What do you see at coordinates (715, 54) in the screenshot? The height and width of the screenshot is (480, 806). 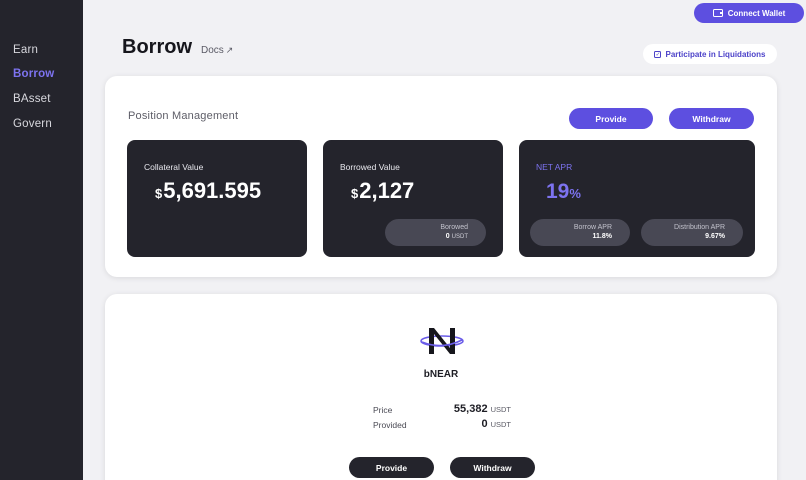 I see `liquidations-label: Participate in Liquidations` at bounding box center [715, 54].